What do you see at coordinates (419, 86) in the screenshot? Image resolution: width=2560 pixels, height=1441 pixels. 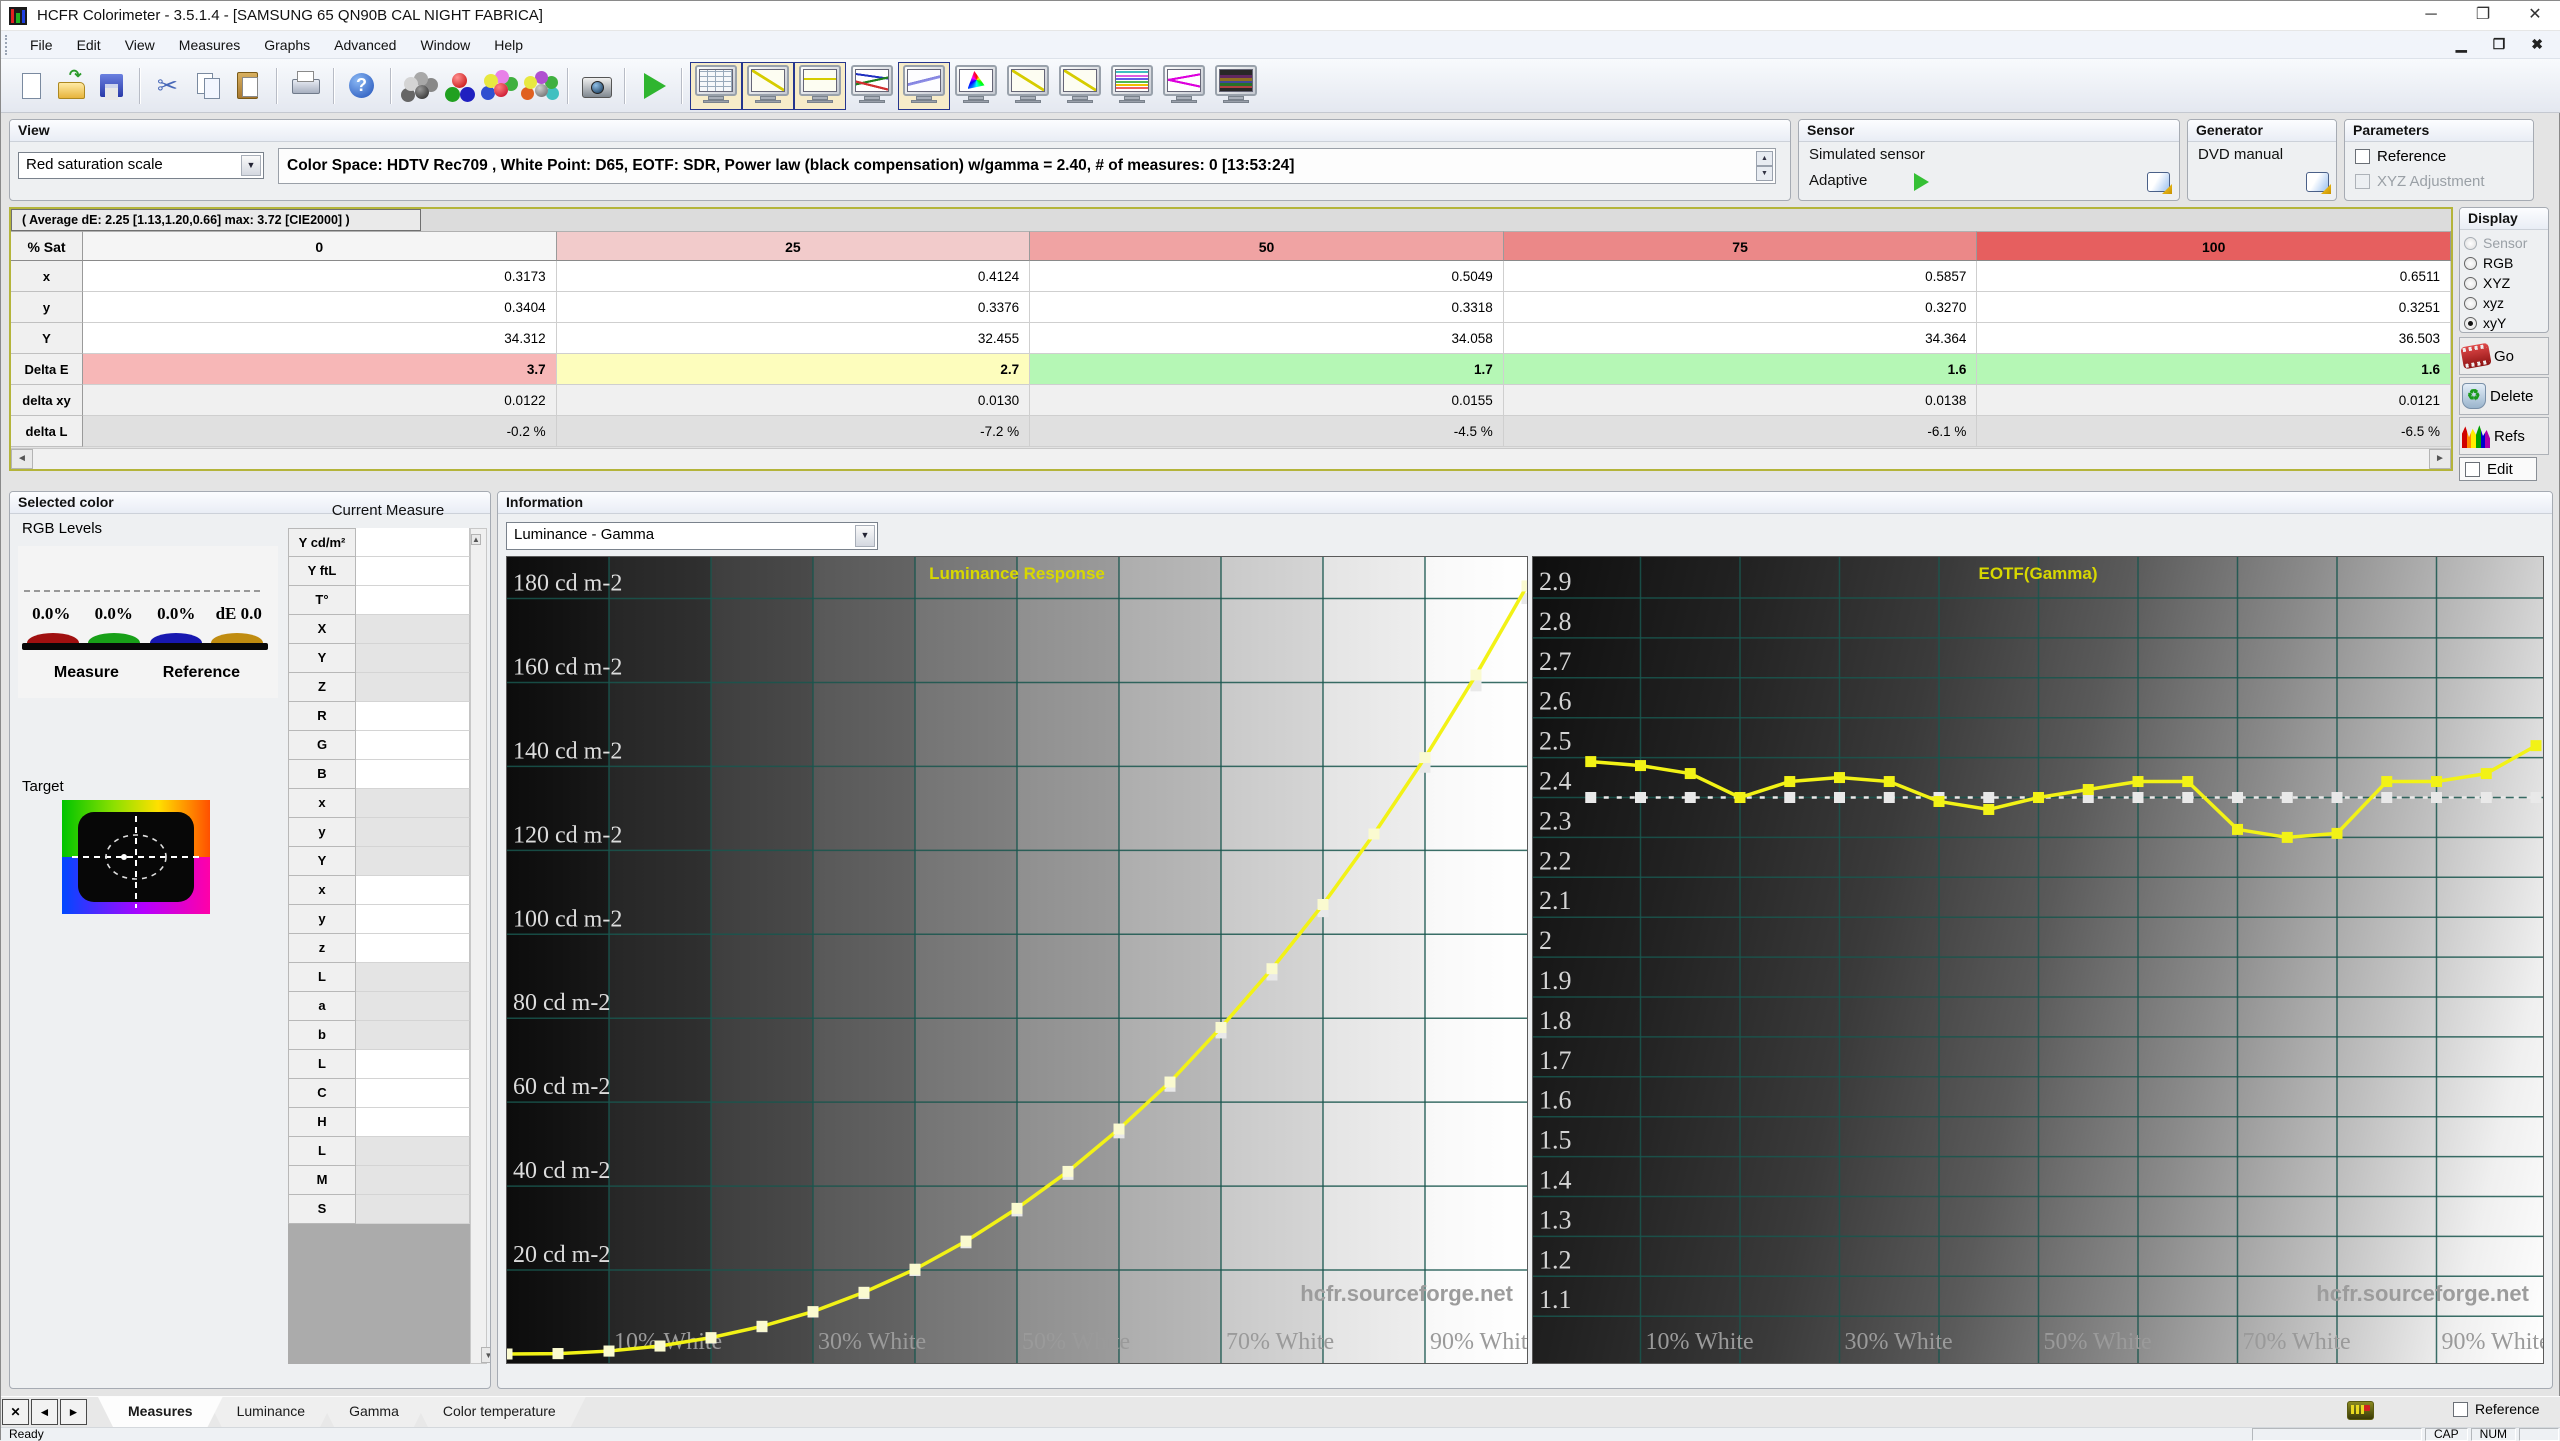 I see `measure-grayscale-button` at bounding box center [419, 86].